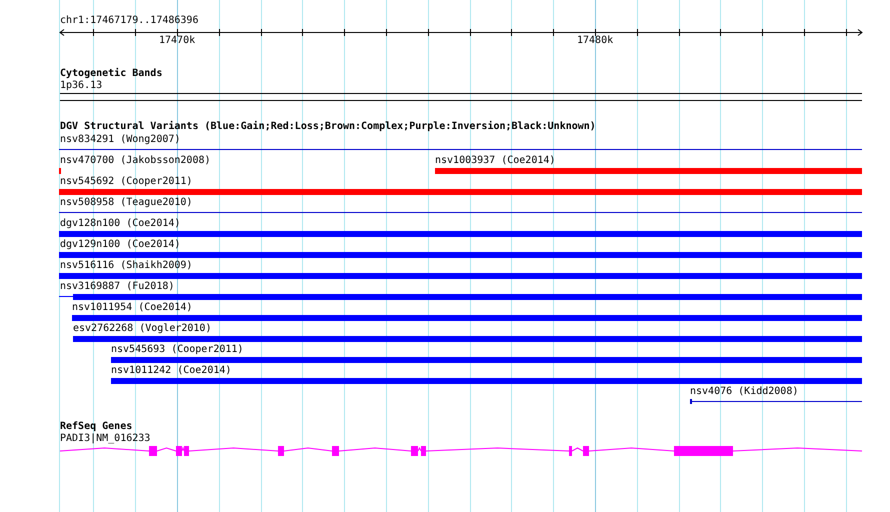 The height and width of the screenshot is (512, 890). Describe the element at coordinates (328, 127) in the screenshot. I see `track-title: DGV Structural Variants (Blue:Gain;Red:Loss;Brown:Complex;Purple:Inversion;Black:Unknown)` at that location.